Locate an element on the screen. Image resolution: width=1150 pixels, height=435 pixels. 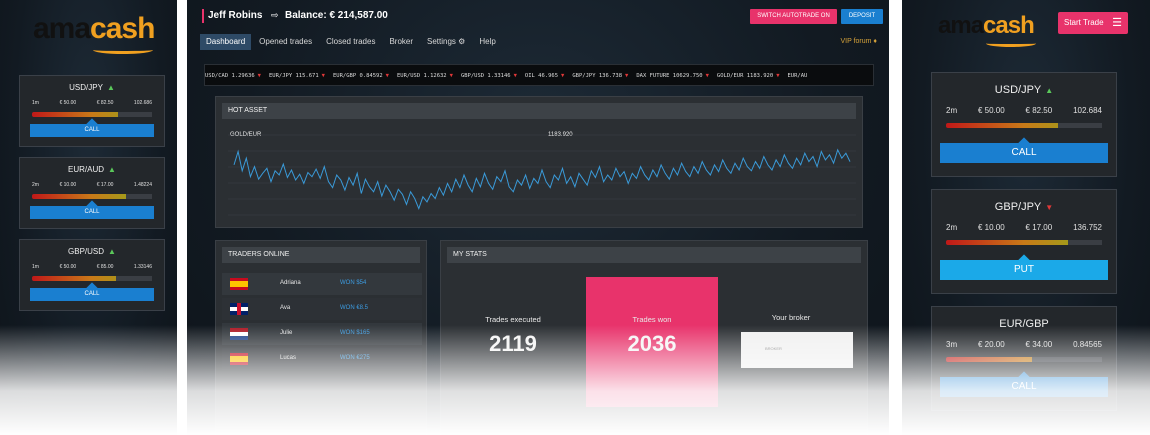
asset-values-row: 2m € 50.00 € 82.50 102.684 is located at coordinates (1024, 110).